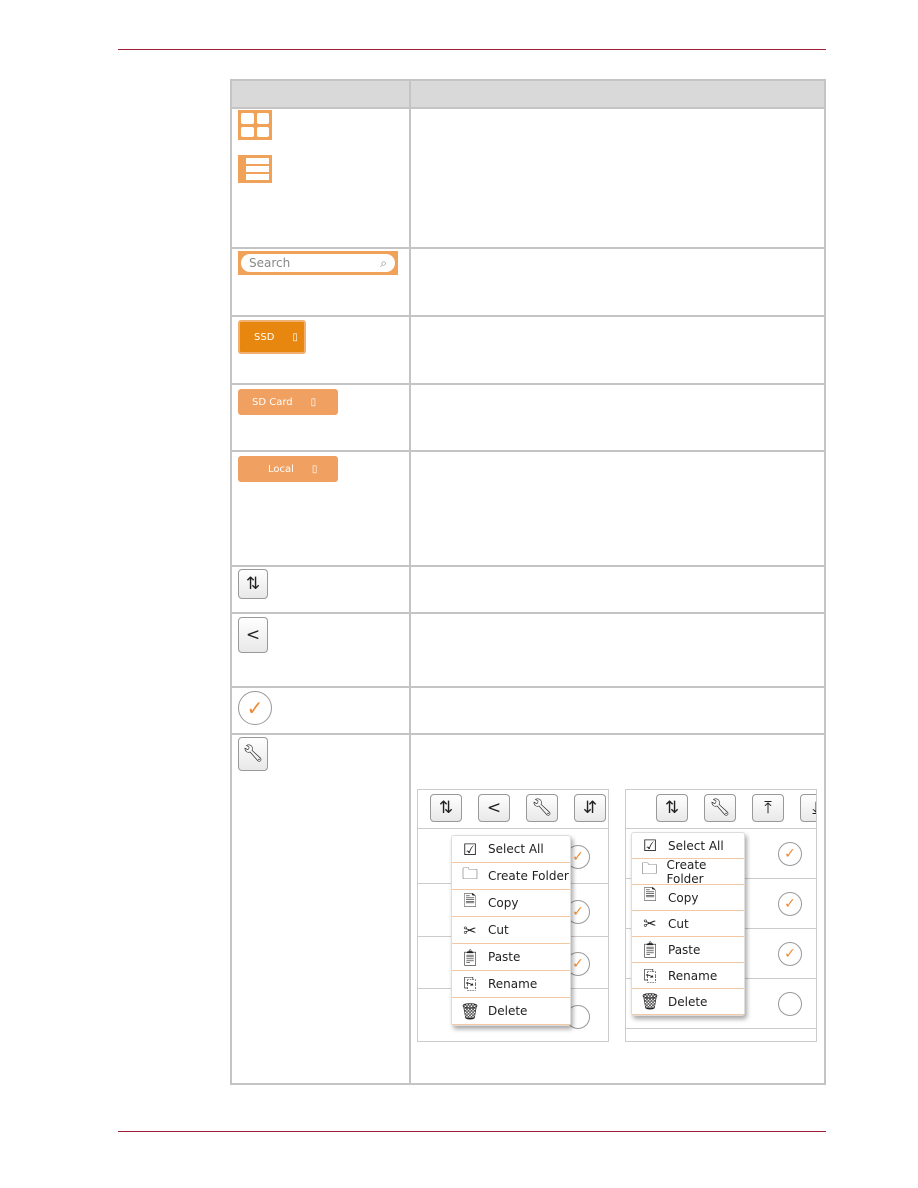 The width and height of the screenshot is (918, 1188). What do you see at coordinates (272, 402) in the screenshot?
I see `sd-card-label: SD Card` at bounding box center [272, 402].